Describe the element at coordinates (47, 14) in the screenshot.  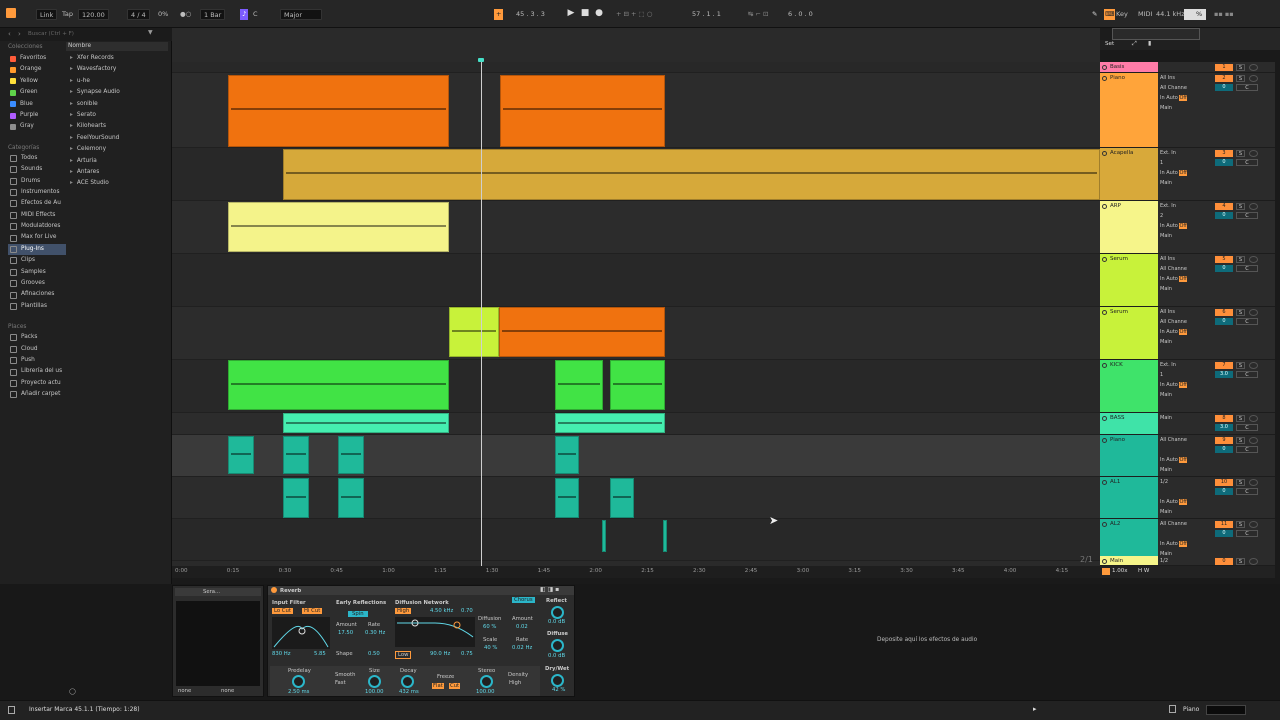
I see `link-button: Link` at that location.